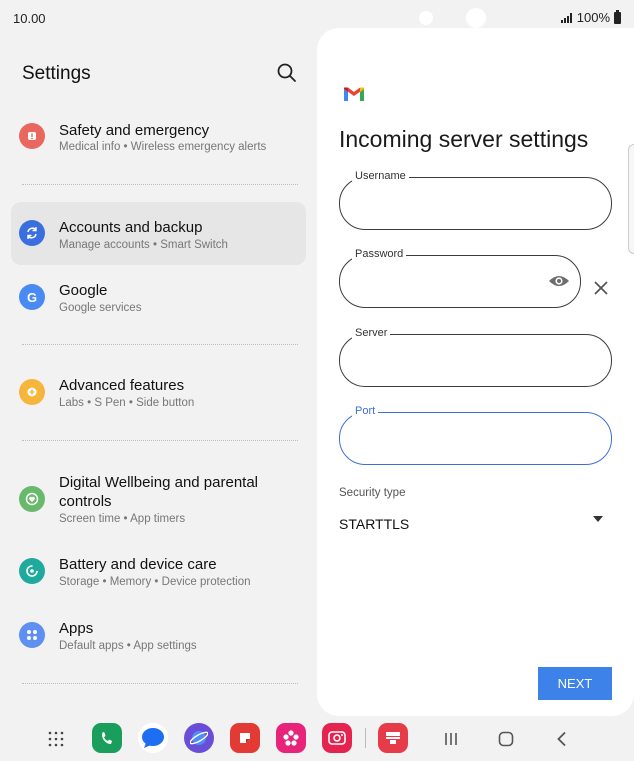 This screenshot has height=761, width=634. I want to click on care-icon, so click(32, 571).